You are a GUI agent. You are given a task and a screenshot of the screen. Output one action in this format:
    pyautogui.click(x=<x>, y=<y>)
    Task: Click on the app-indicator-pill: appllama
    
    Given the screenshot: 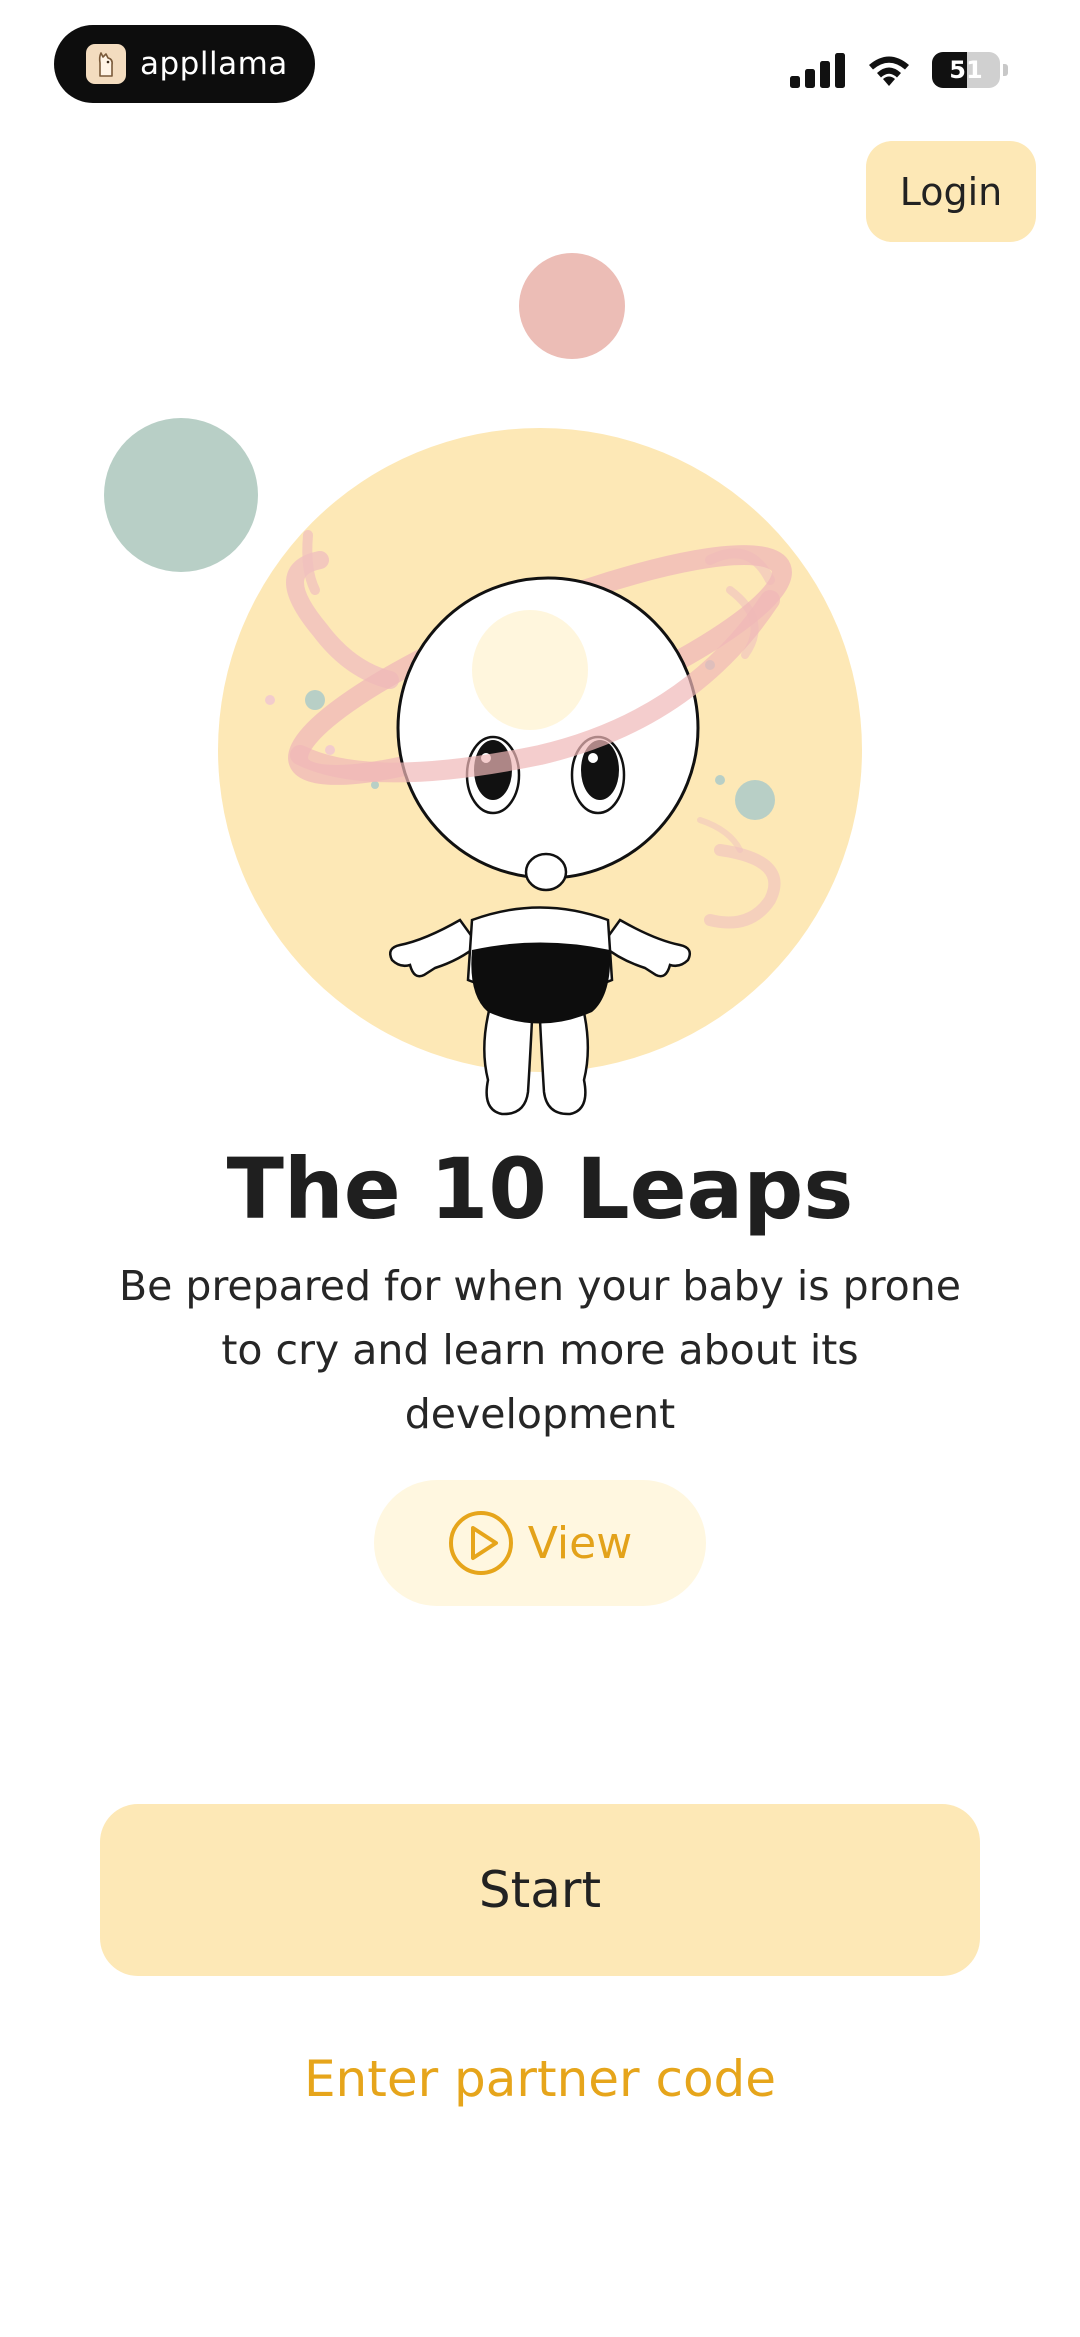 What is the action you would take?
    pyautogui.click(x=184, y=64)
    